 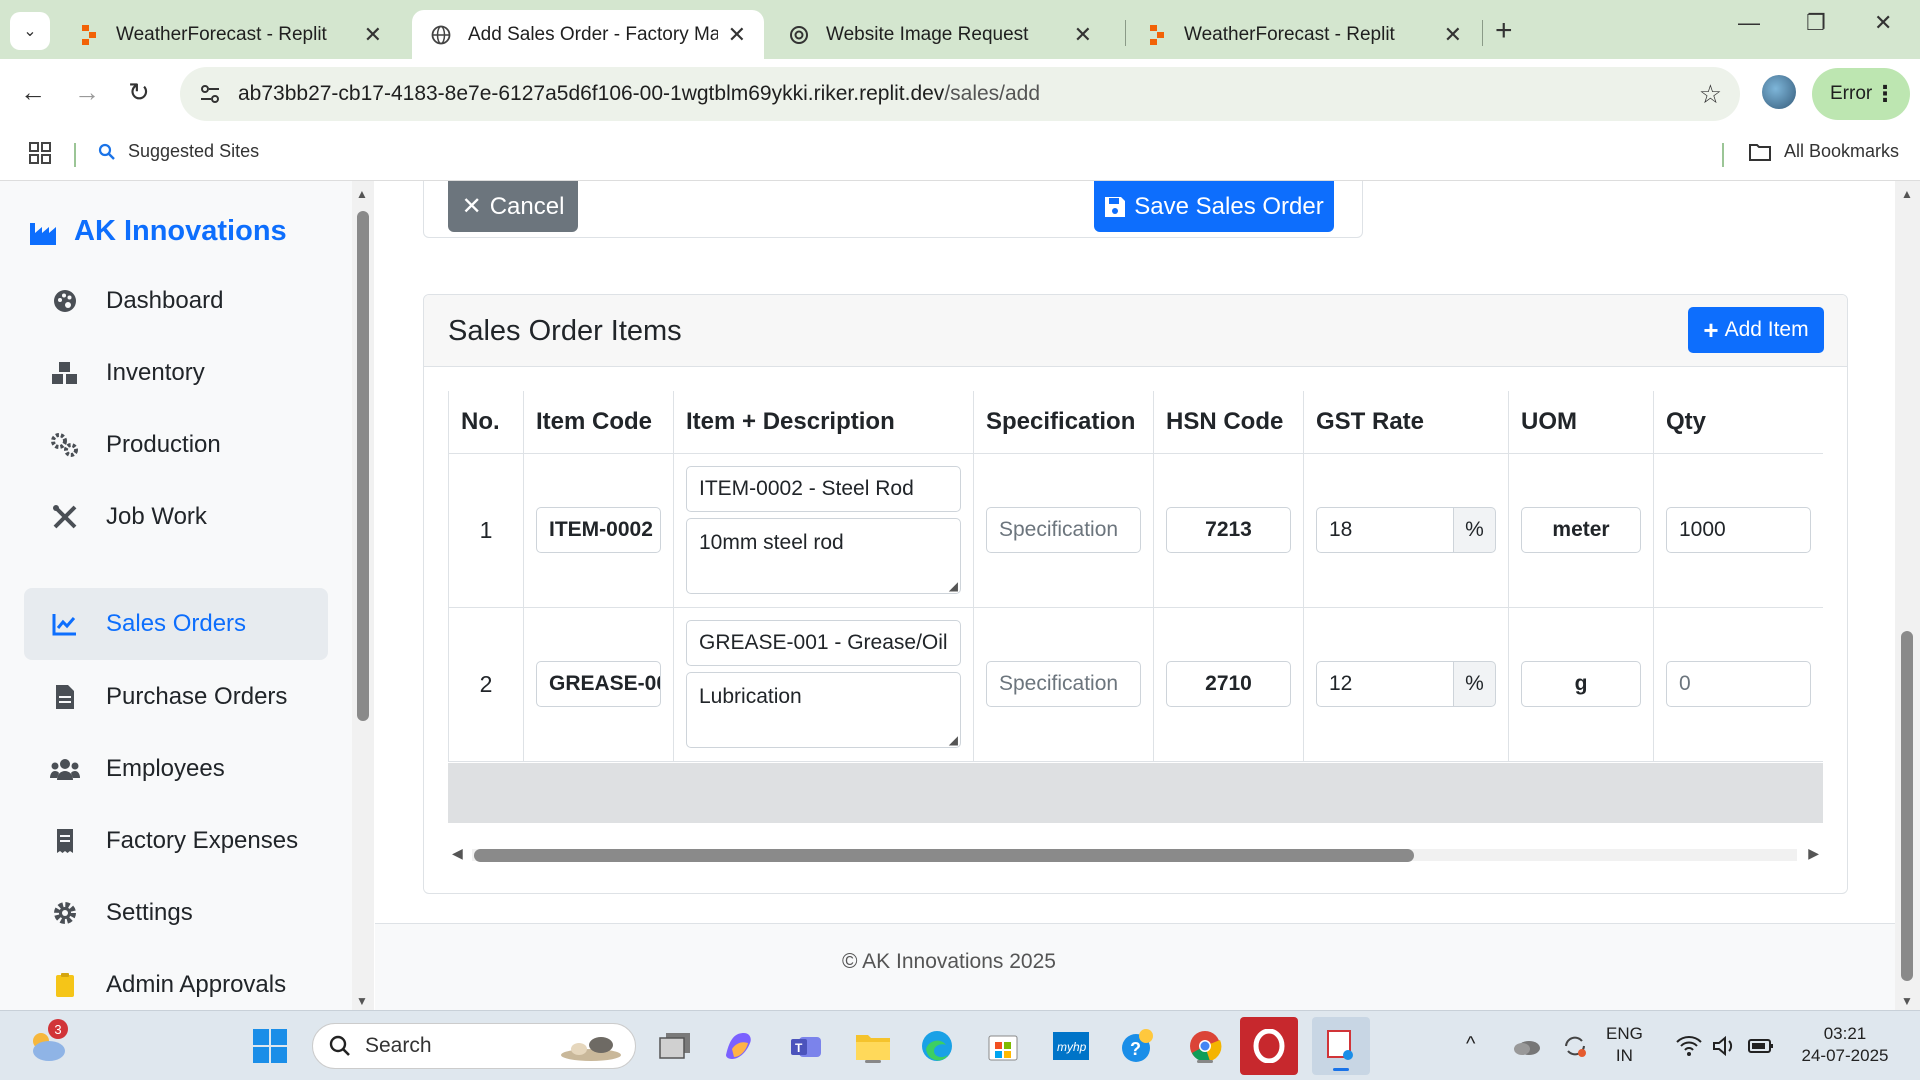 I want to click on more-vert-icon: ⋮, so click(x=1885, y=94).